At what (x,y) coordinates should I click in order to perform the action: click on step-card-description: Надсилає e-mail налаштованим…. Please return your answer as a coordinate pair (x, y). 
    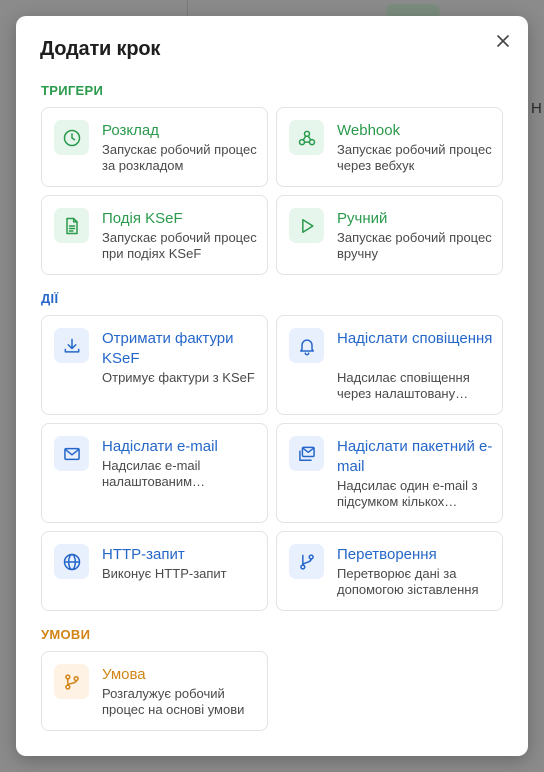
    Looking at the image, I should click on (154, 473).